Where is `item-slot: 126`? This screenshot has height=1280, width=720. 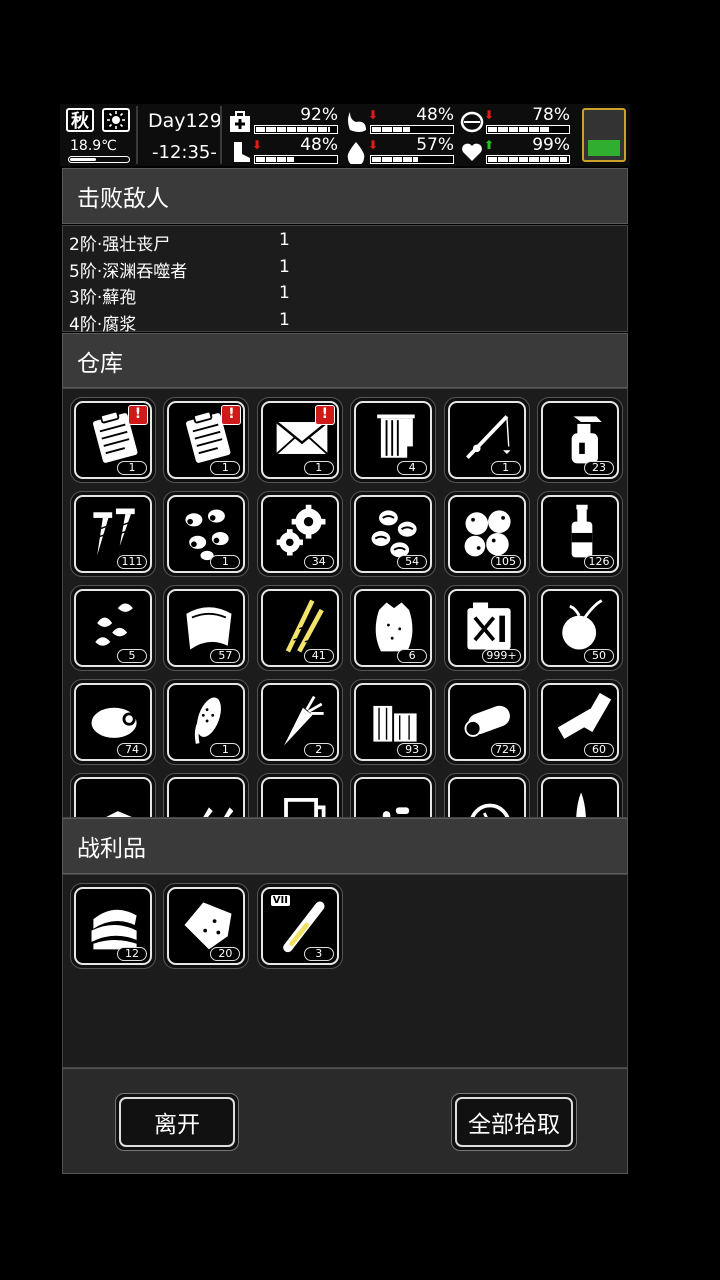
item-slot: 126 is located at coordinates (579, 534).